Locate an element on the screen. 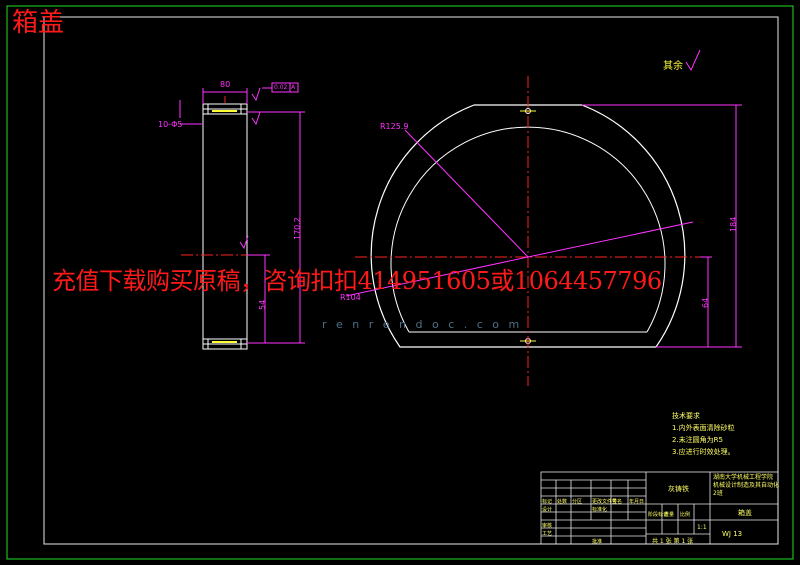 This screenshot has height=565, width=800. tol-value-label: 0.02 is located at coordinates (281, 87).